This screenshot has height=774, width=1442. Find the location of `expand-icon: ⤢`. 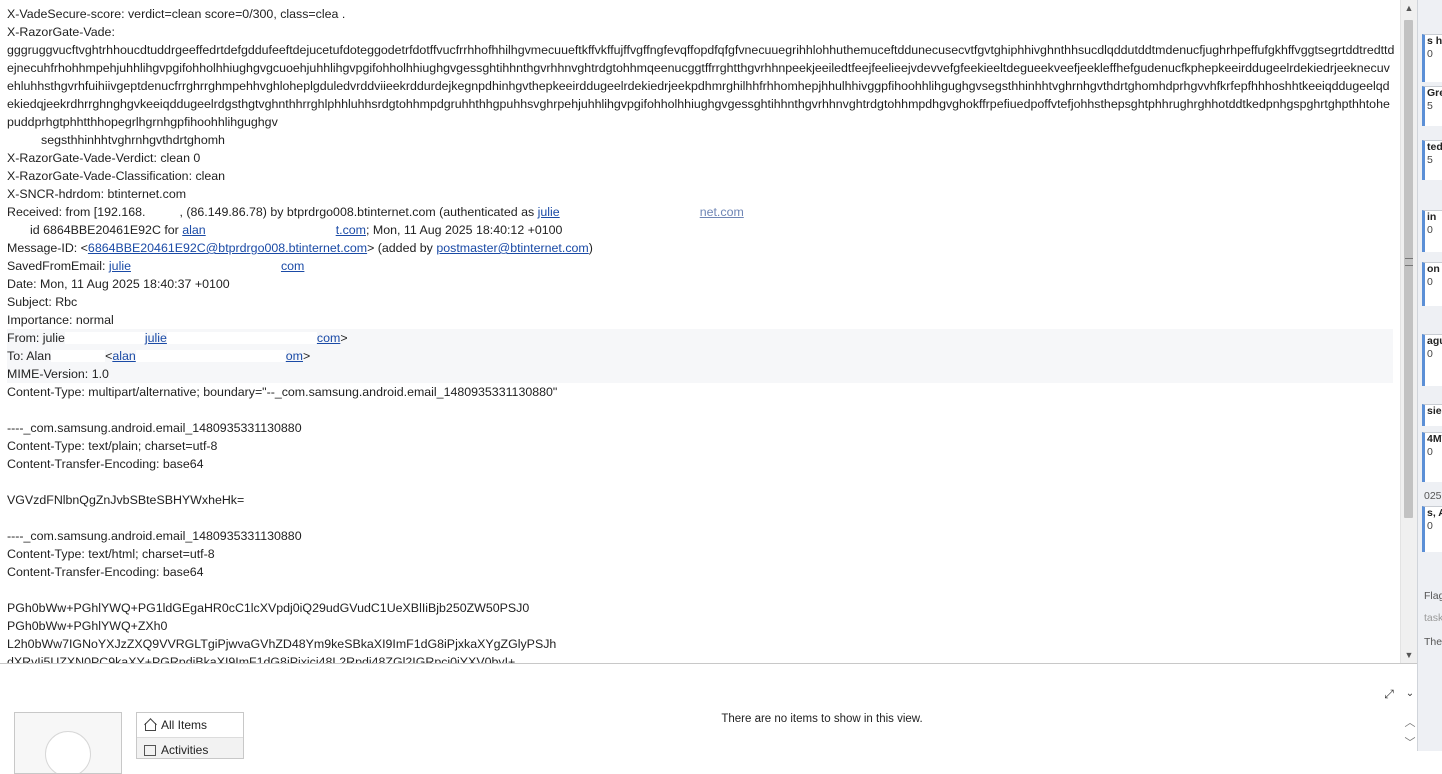

expand-icon: ⤢ is located at coordinates (1389, 694).